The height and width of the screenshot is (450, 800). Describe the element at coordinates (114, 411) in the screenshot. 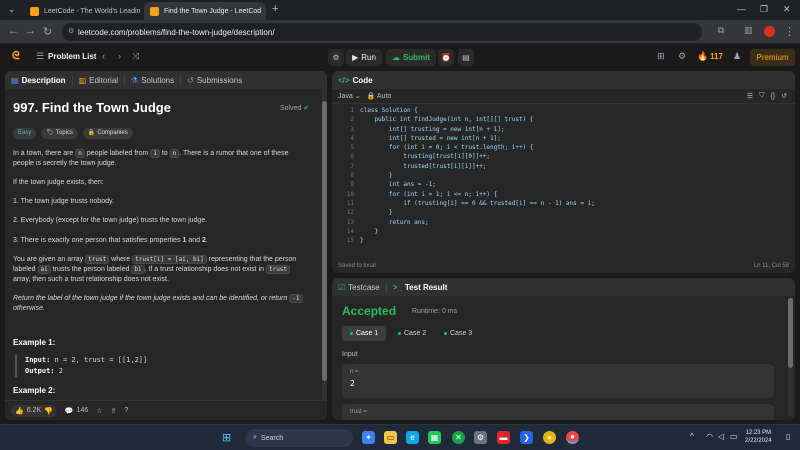

I see `share-icon: ⇪` at that location.